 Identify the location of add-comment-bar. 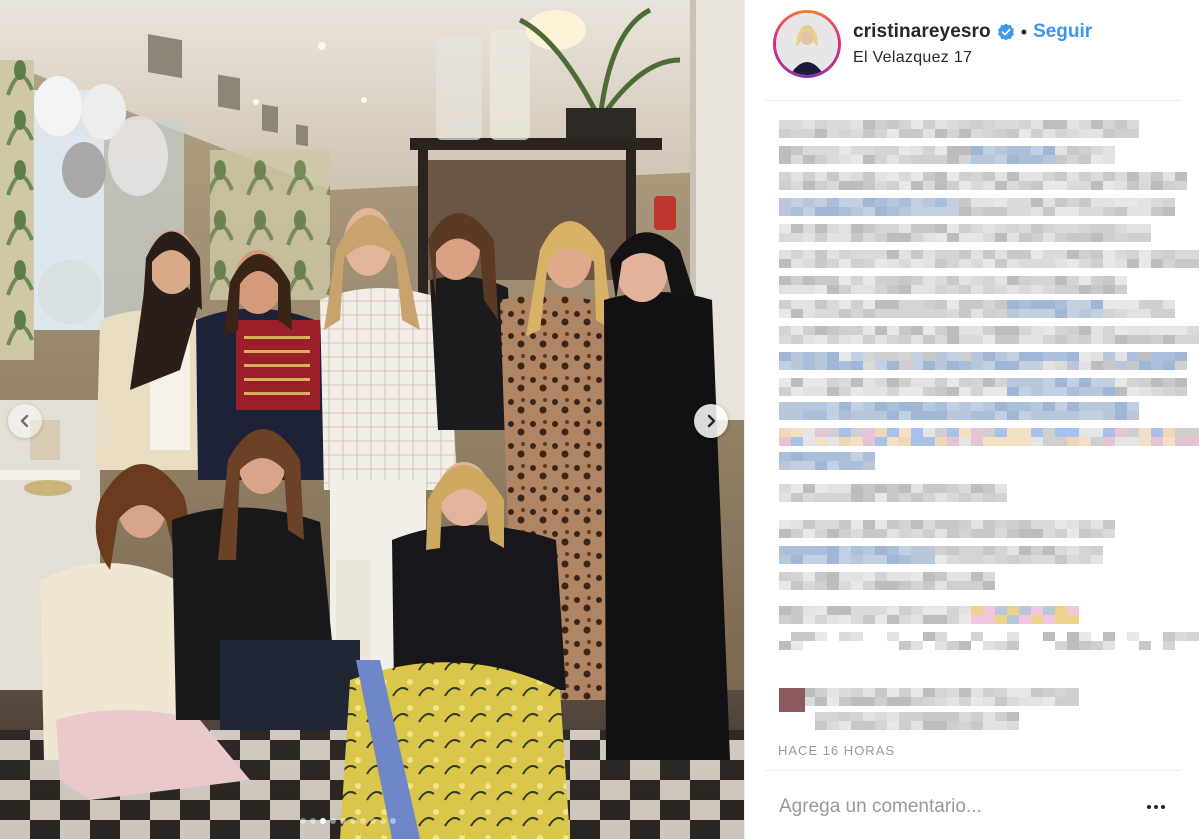
(974, 807).